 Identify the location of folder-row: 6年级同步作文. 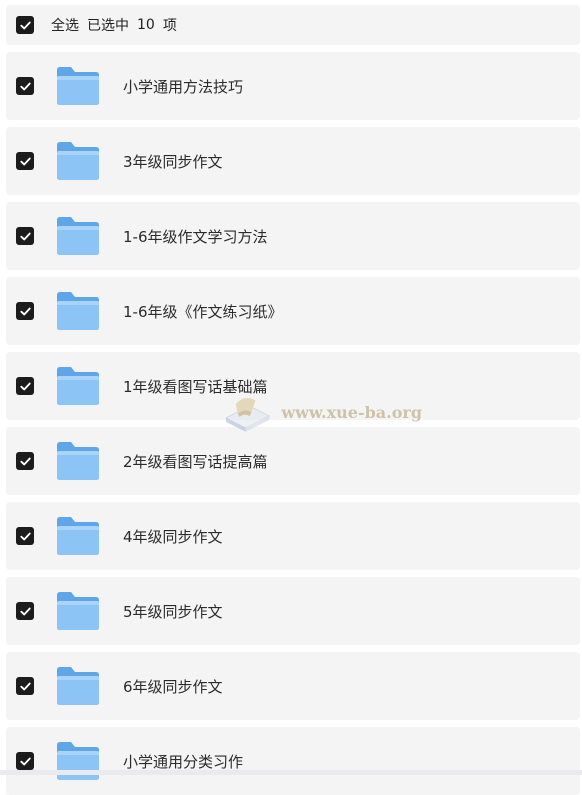
(293, 686).